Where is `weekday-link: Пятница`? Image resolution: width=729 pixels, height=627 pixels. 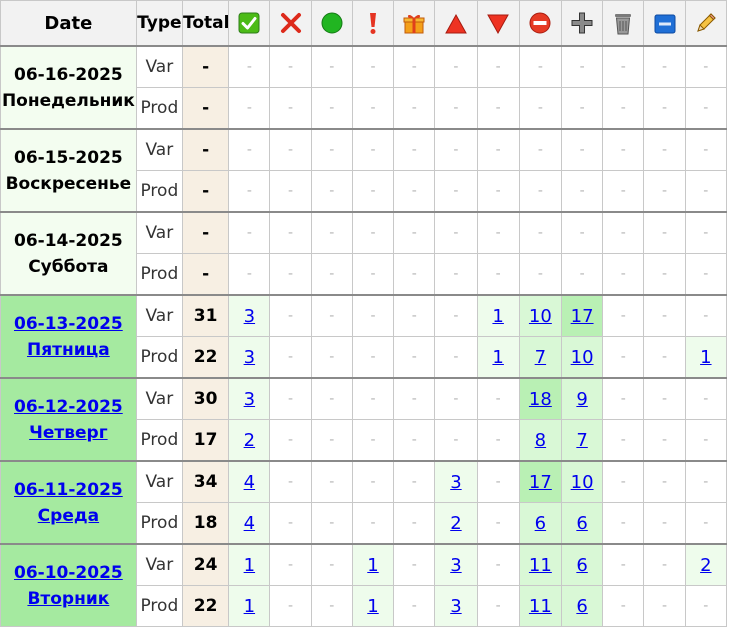 weekday-link: Пятница is located at coordinates (68, 350).